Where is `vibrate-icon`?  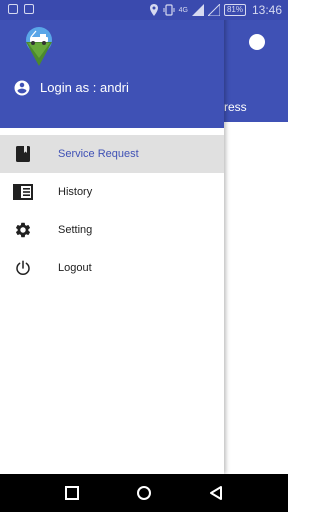
vibrate-icon is located at coordinates (169, 10).